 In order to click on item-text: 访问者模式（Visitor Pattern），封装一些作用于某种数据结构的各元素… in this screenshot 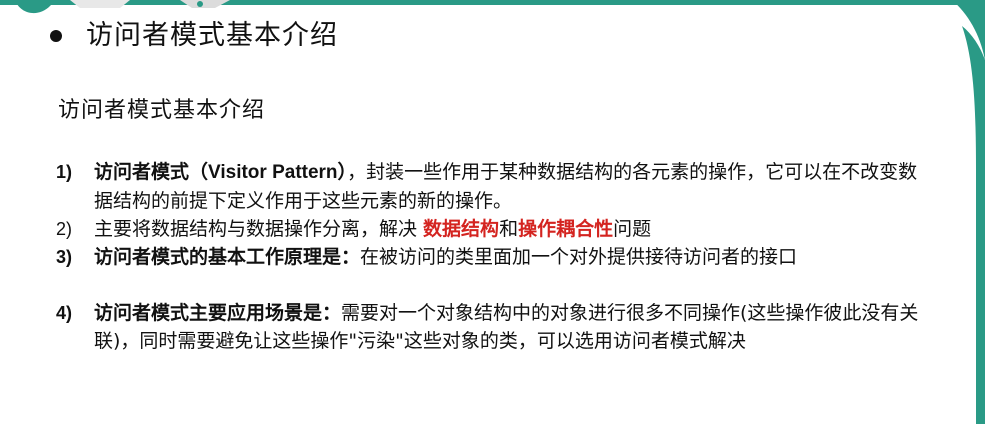, I will do `click(514, 186)`.